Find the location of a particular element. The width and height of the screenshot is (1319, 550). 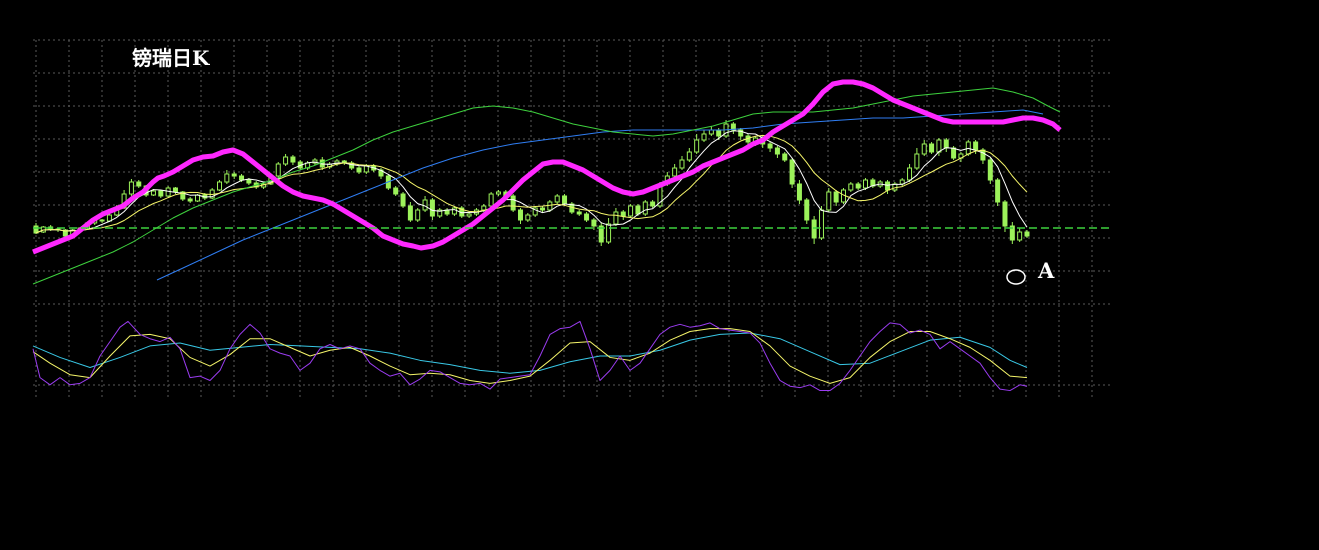

oscillator-signal-line is located at coordinates (530, 353).